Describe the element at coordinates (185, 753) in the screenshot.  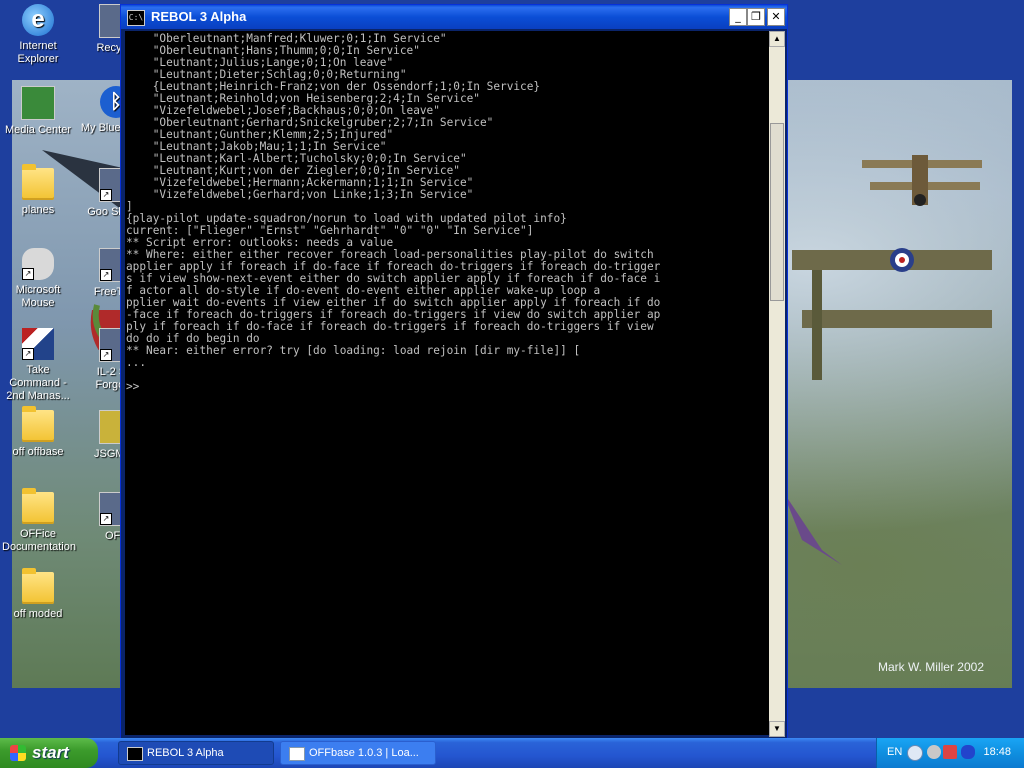
I see `taskbar-button-label: REBOL 3 Alpha` at that location.